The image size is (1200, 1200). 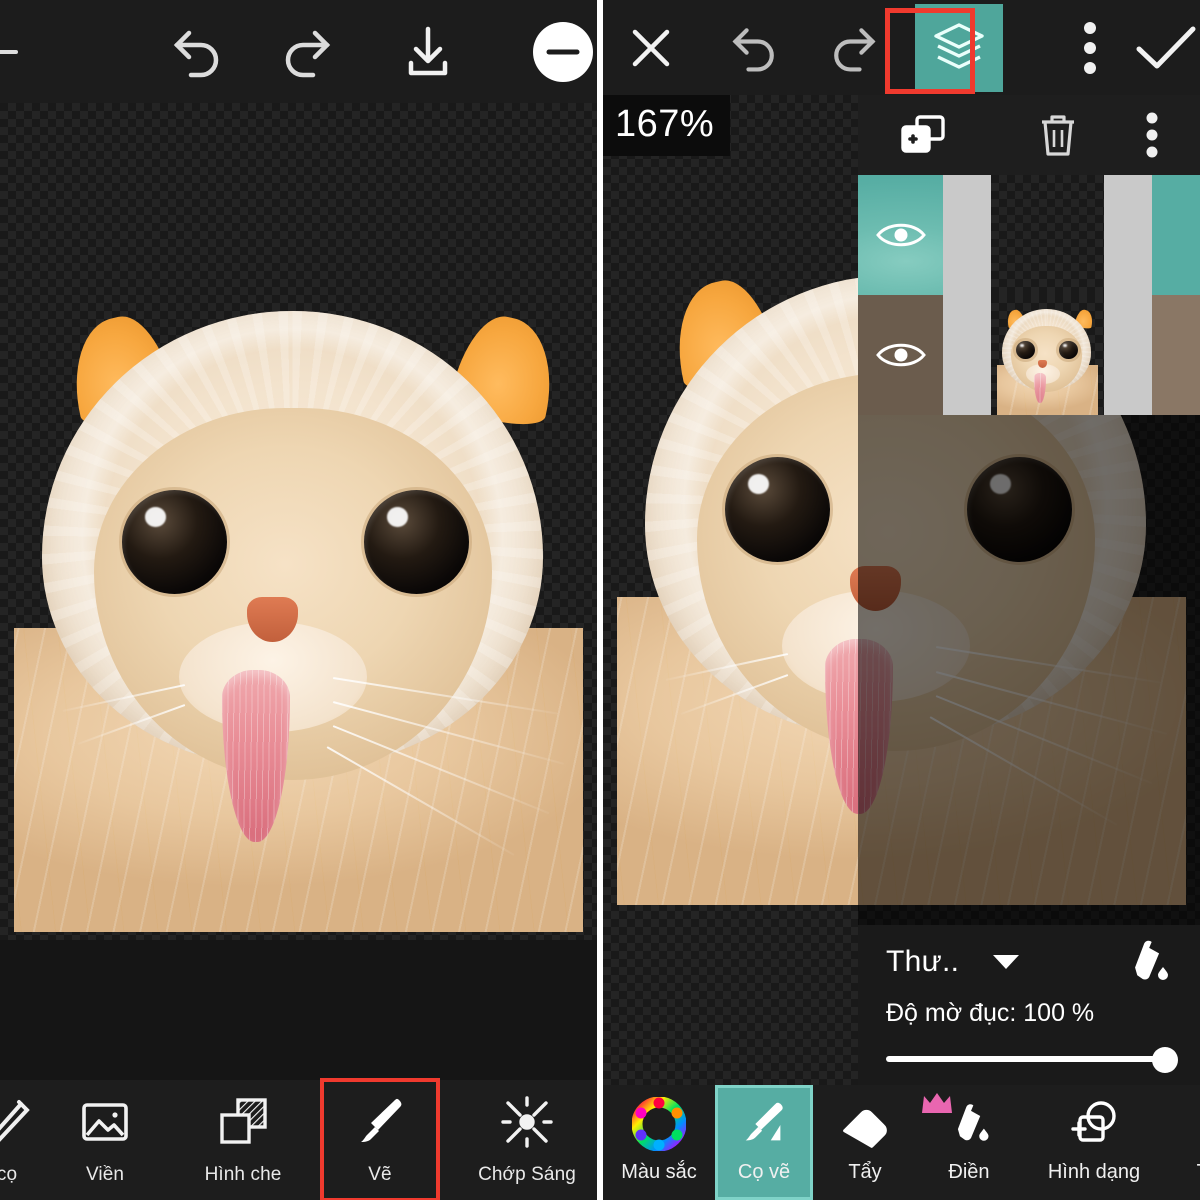 What do you see at coordinates (969, 1172) in the screenshot?
I see `tool-label: Điền` at bounding box center [969, 1172].